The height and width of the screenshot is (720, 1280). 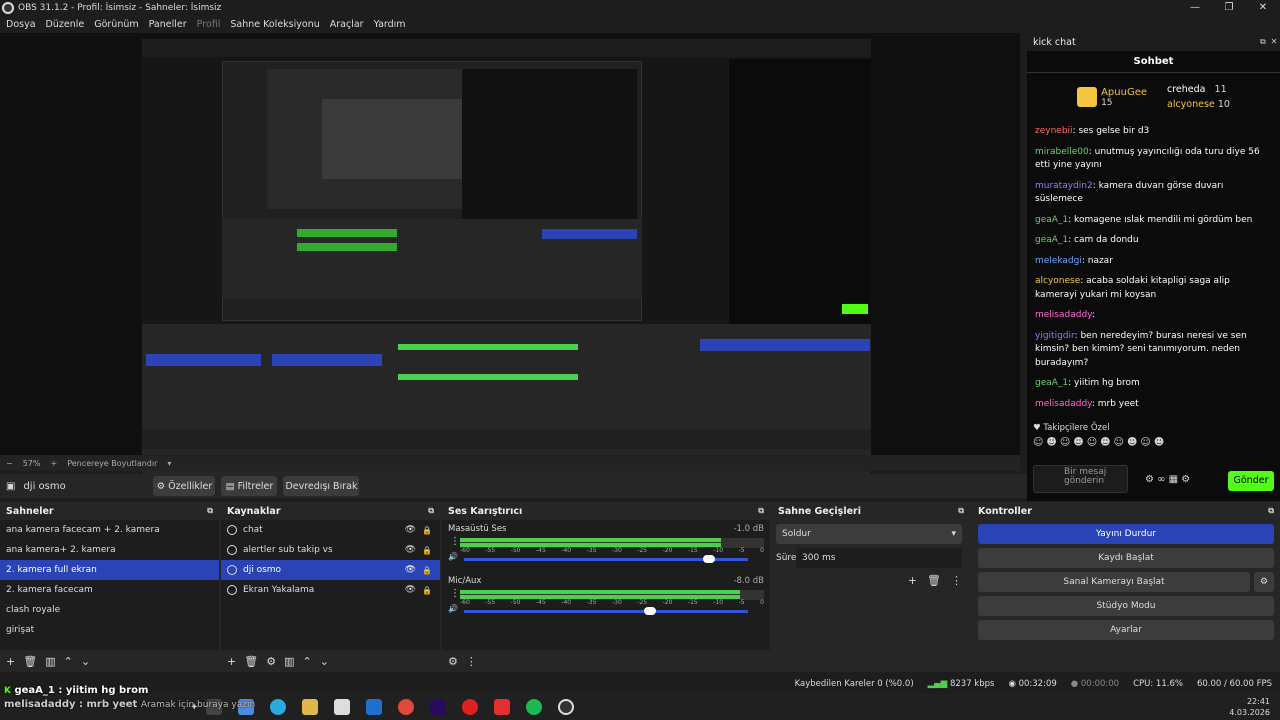 I want to click on chat-icons: ⚙ ∞ ▦ ⚙, so click(x=1167, y=479).